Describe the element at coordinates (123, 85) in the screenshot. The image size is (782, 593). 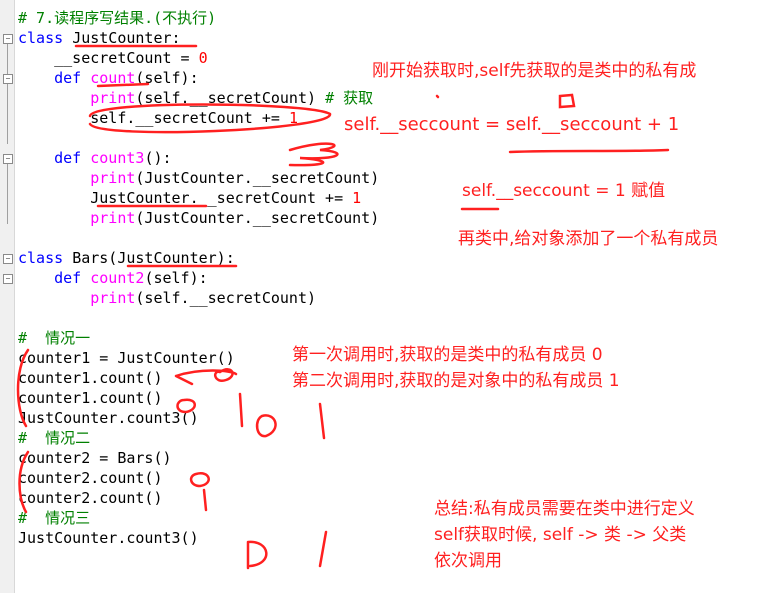
I see `underline-count-def` at that location.